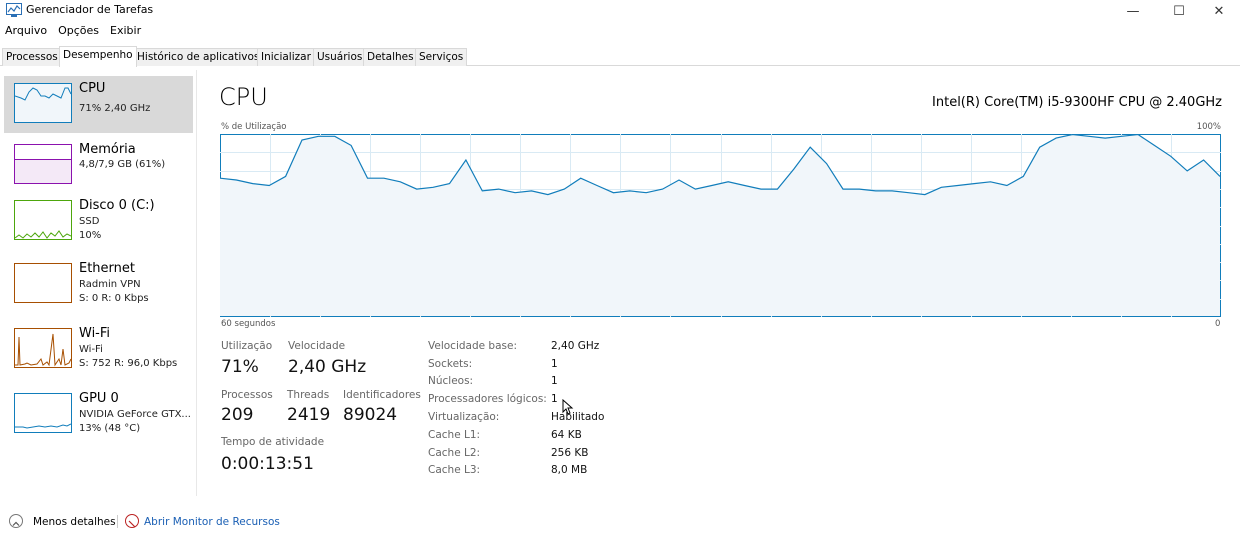 The image size is (1240, 541). Describe the element at coordinates (568, 407) in the screenshot. I see `mouse-cursor-icon` at that location.